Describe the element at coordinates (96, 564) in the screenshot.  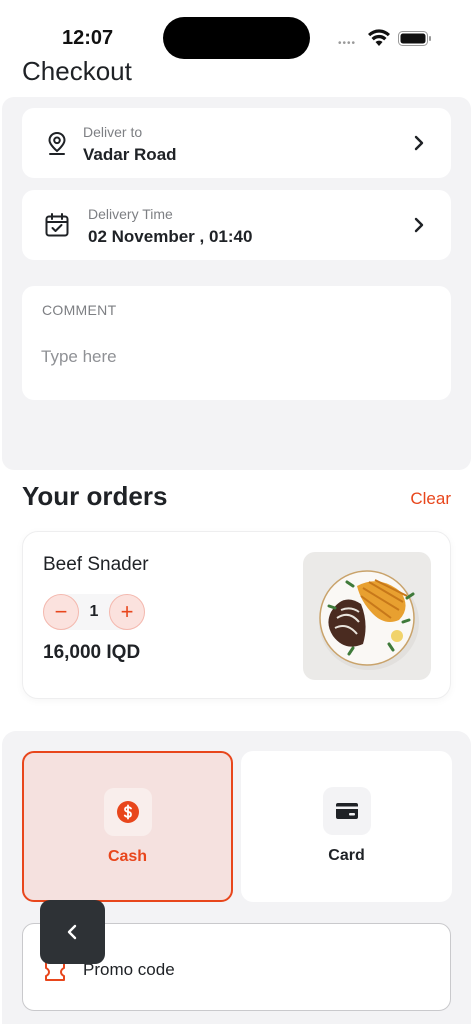
I see `order-item-name: Beef Snader` at that location.